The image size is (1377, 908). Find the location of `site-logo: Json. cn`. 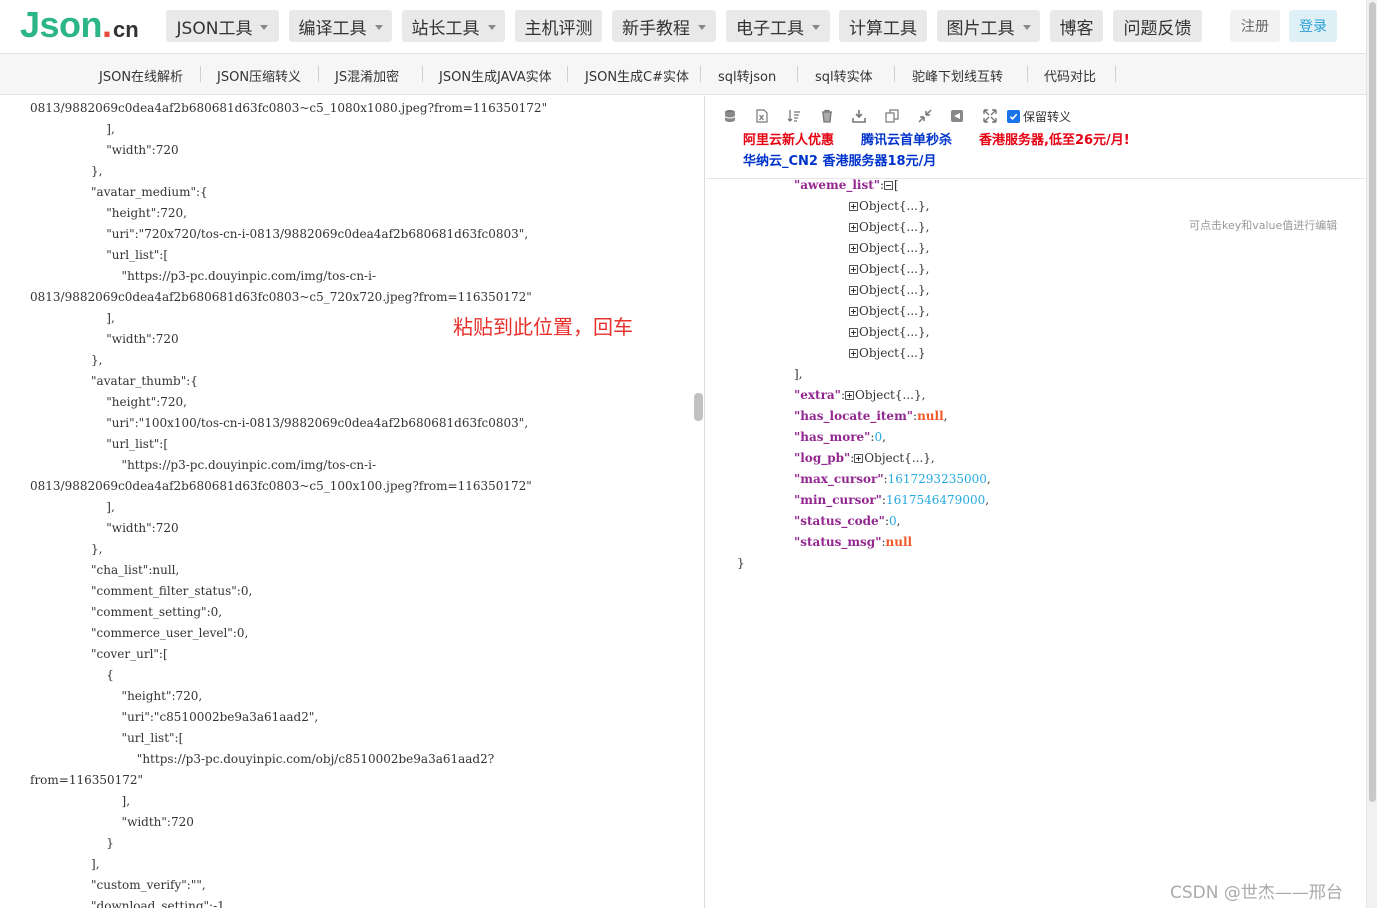

site-logo: Json. cn is located at coordinates (79, 26).